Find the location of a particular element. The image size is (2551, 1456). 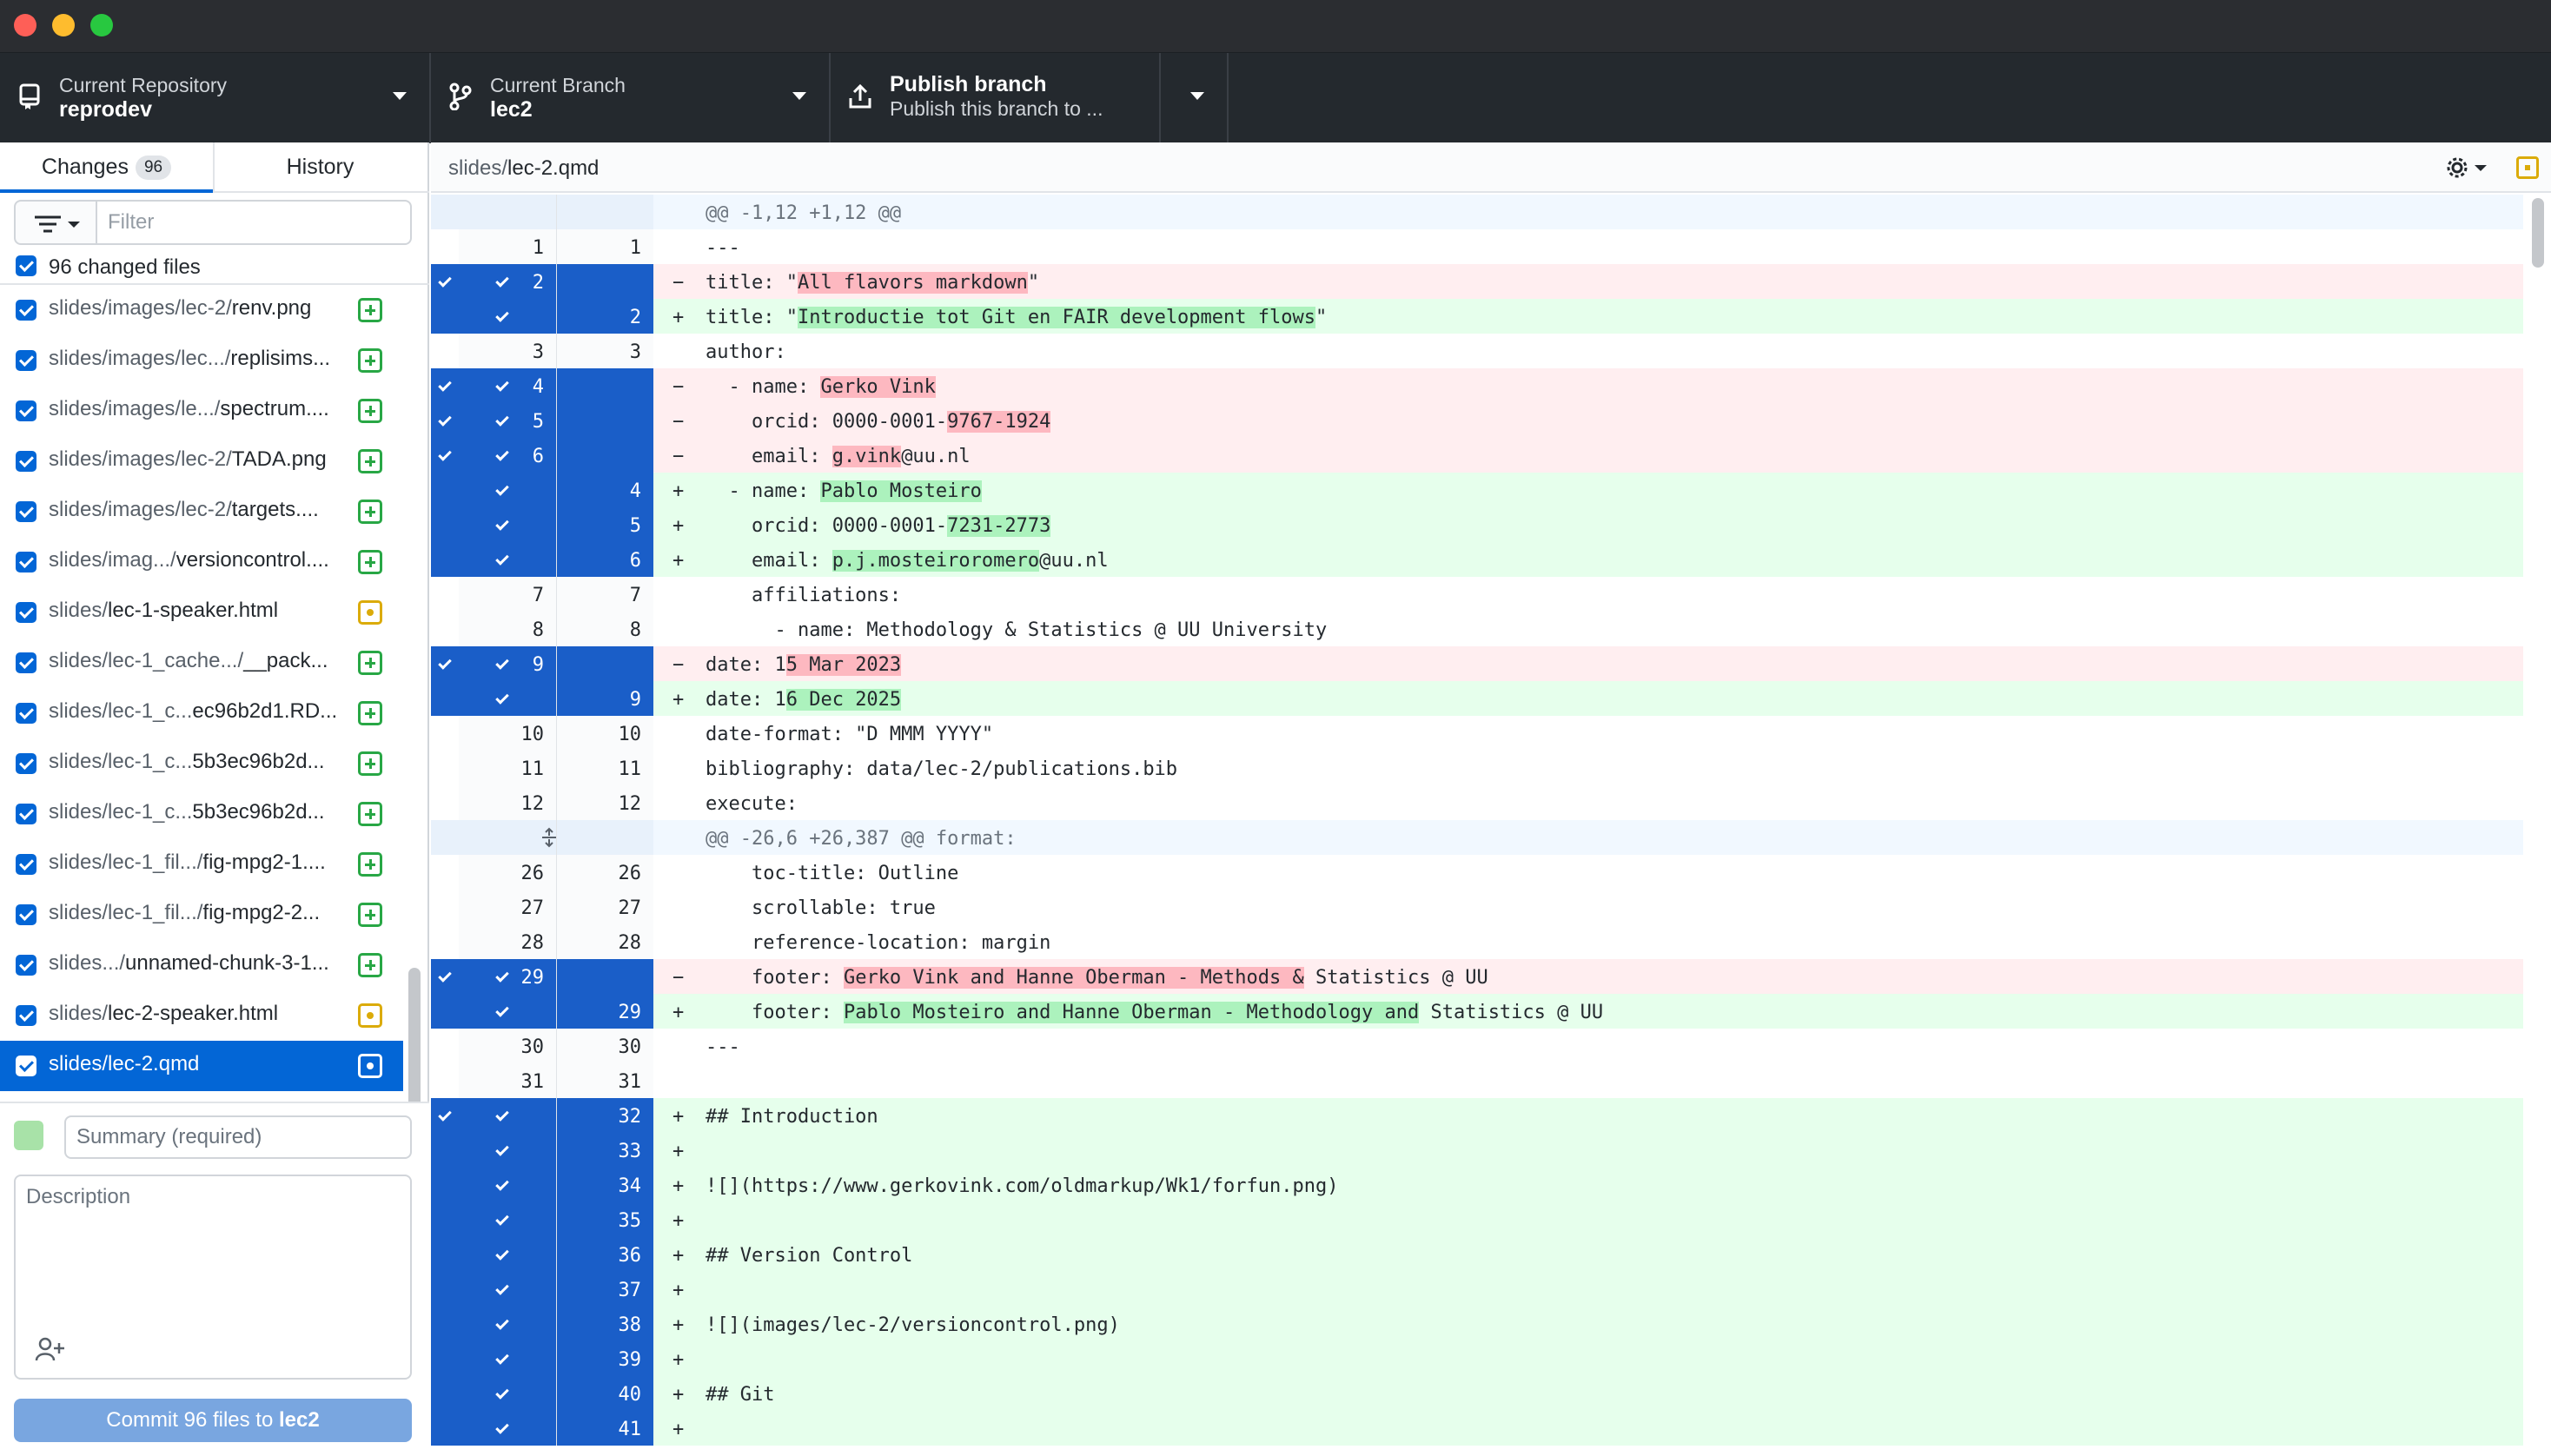

current-repository-button: Current Repository reprodev is located at coordinates (215, 98).